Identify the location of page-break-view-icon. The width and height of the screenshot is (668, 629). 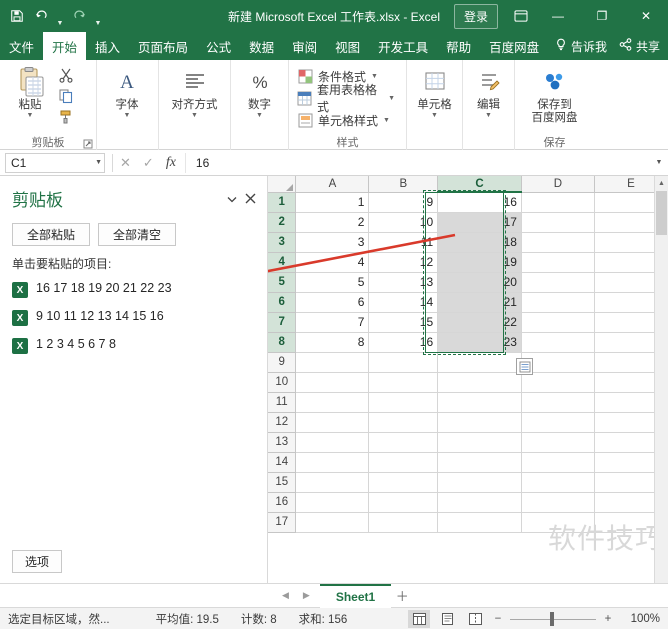
(475, 619).